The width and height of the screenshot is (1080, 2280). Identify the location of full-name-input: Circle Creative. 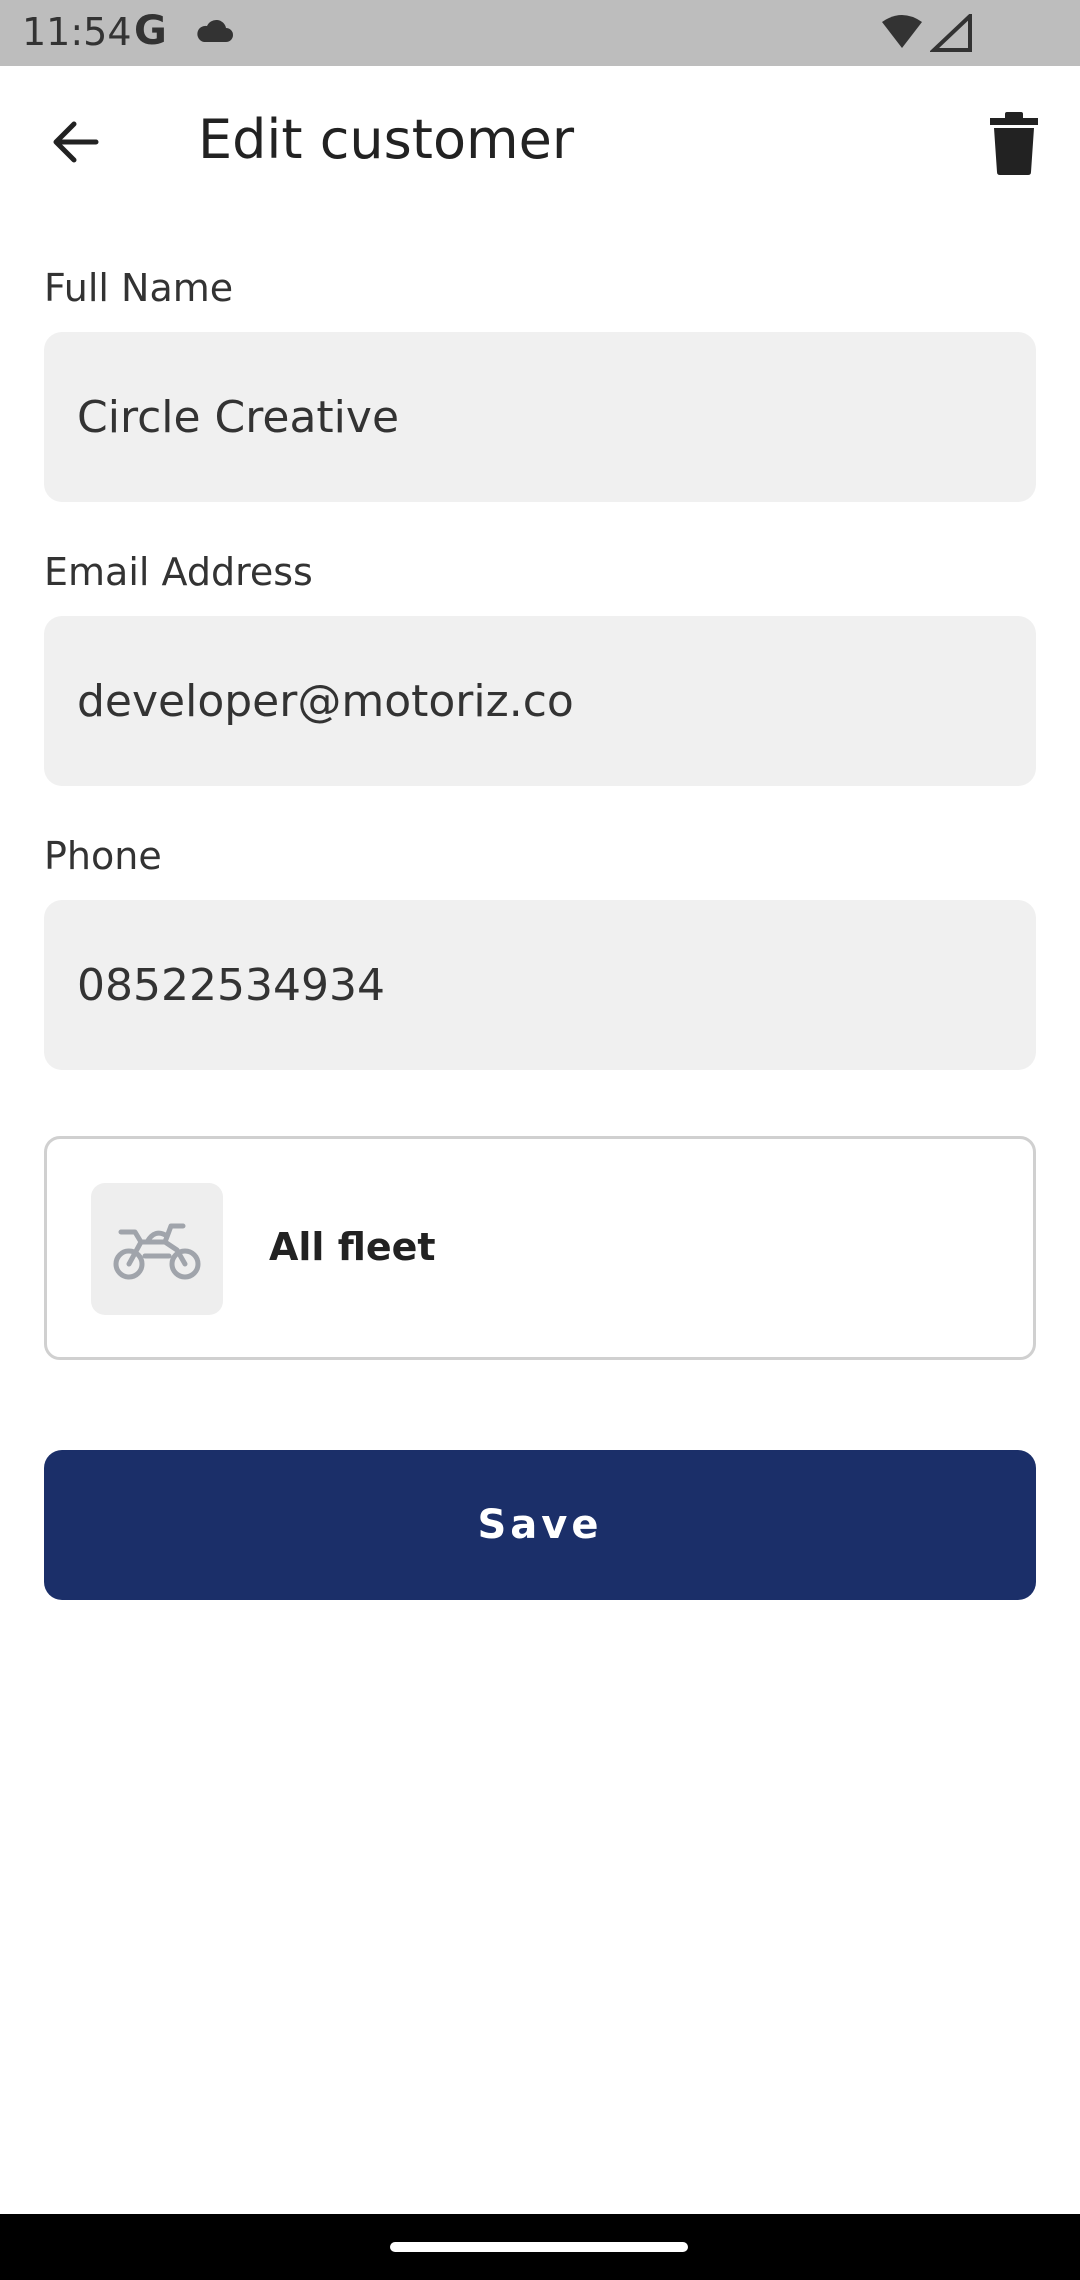
(540, 417).